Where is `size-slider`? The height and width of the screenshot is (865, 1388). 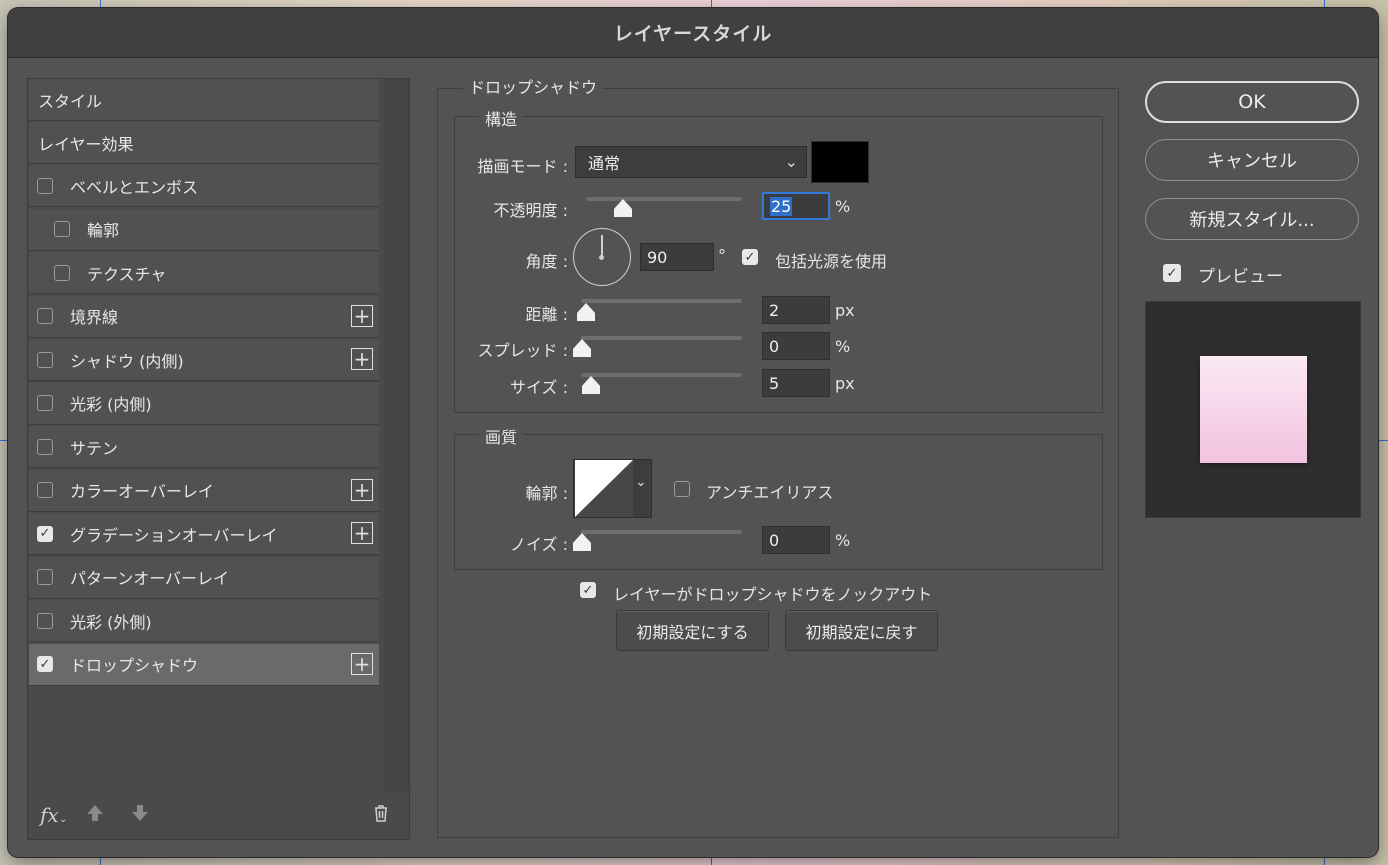 size-slider is located at coordinates (661, 375).